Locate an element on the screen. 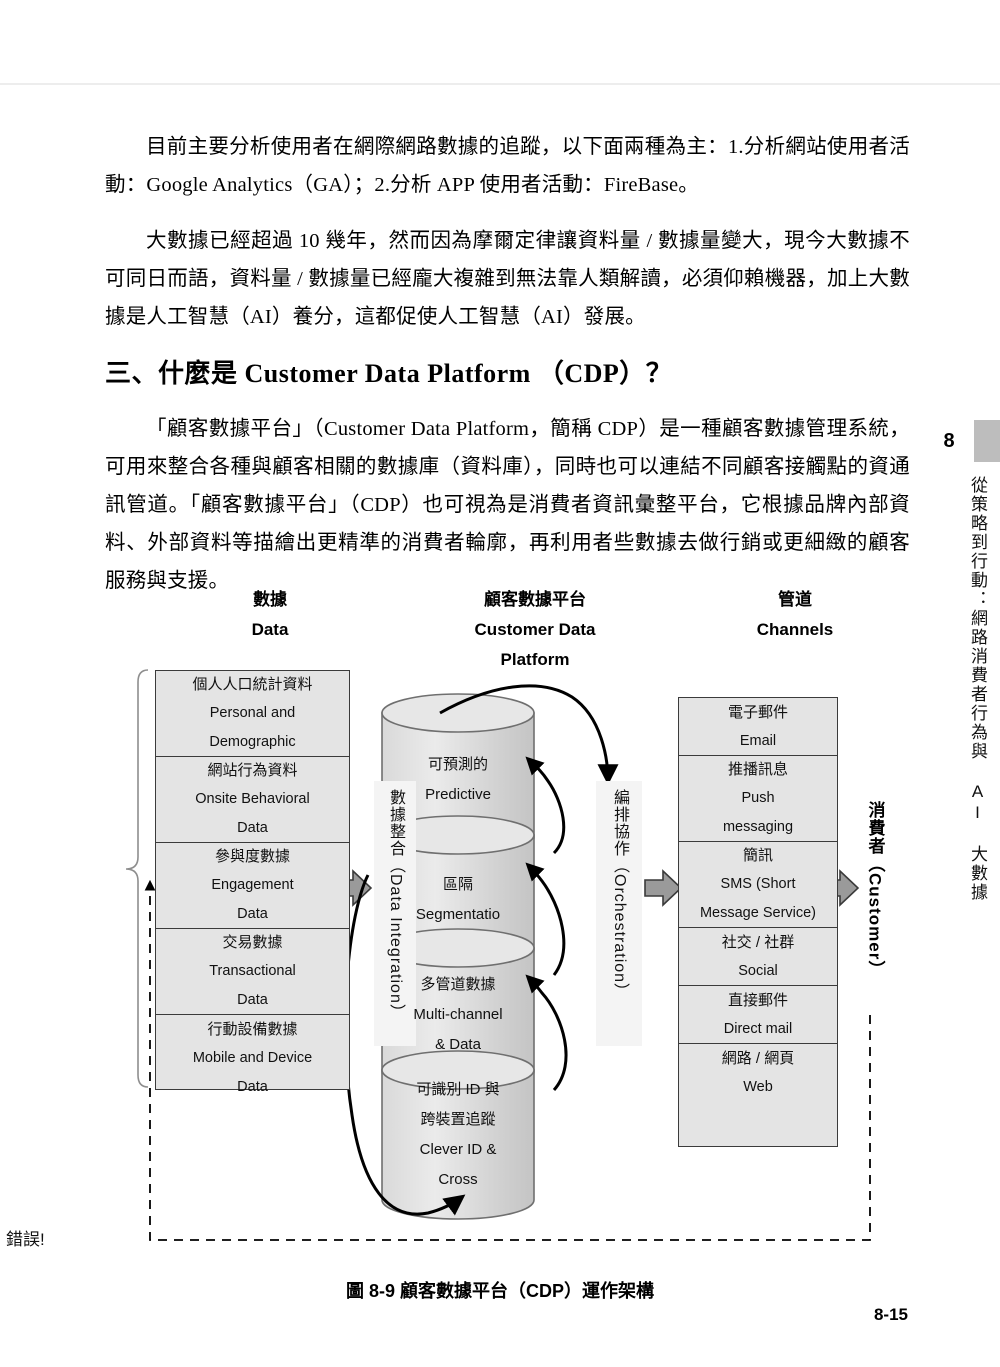  data-item-4-en-0: Mobile and Device is located at coordinates (252, 1057).